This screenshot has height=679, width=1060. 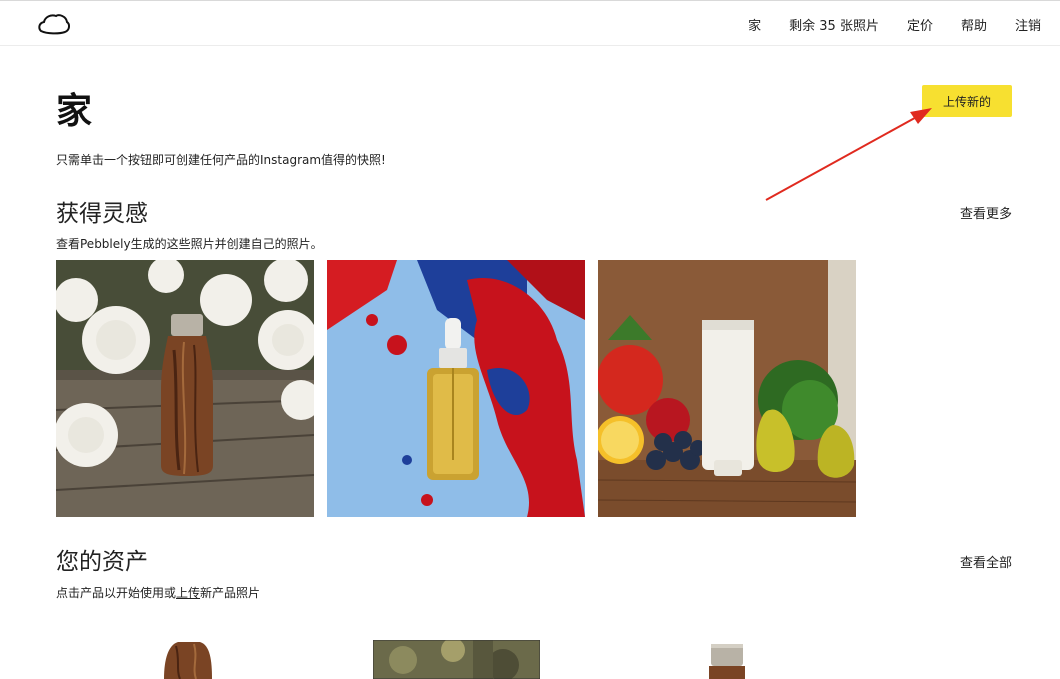 I want to click on inspiration-image-bottle, so click(x=185, y=388).